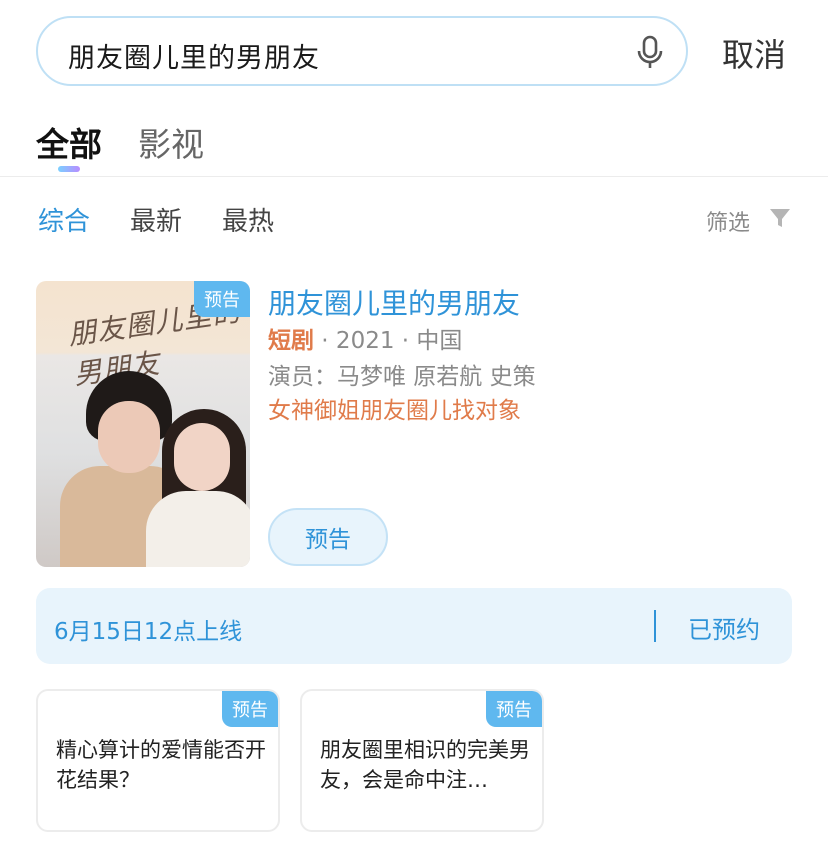  I want to click on microphone-icon, so click(650, 53).